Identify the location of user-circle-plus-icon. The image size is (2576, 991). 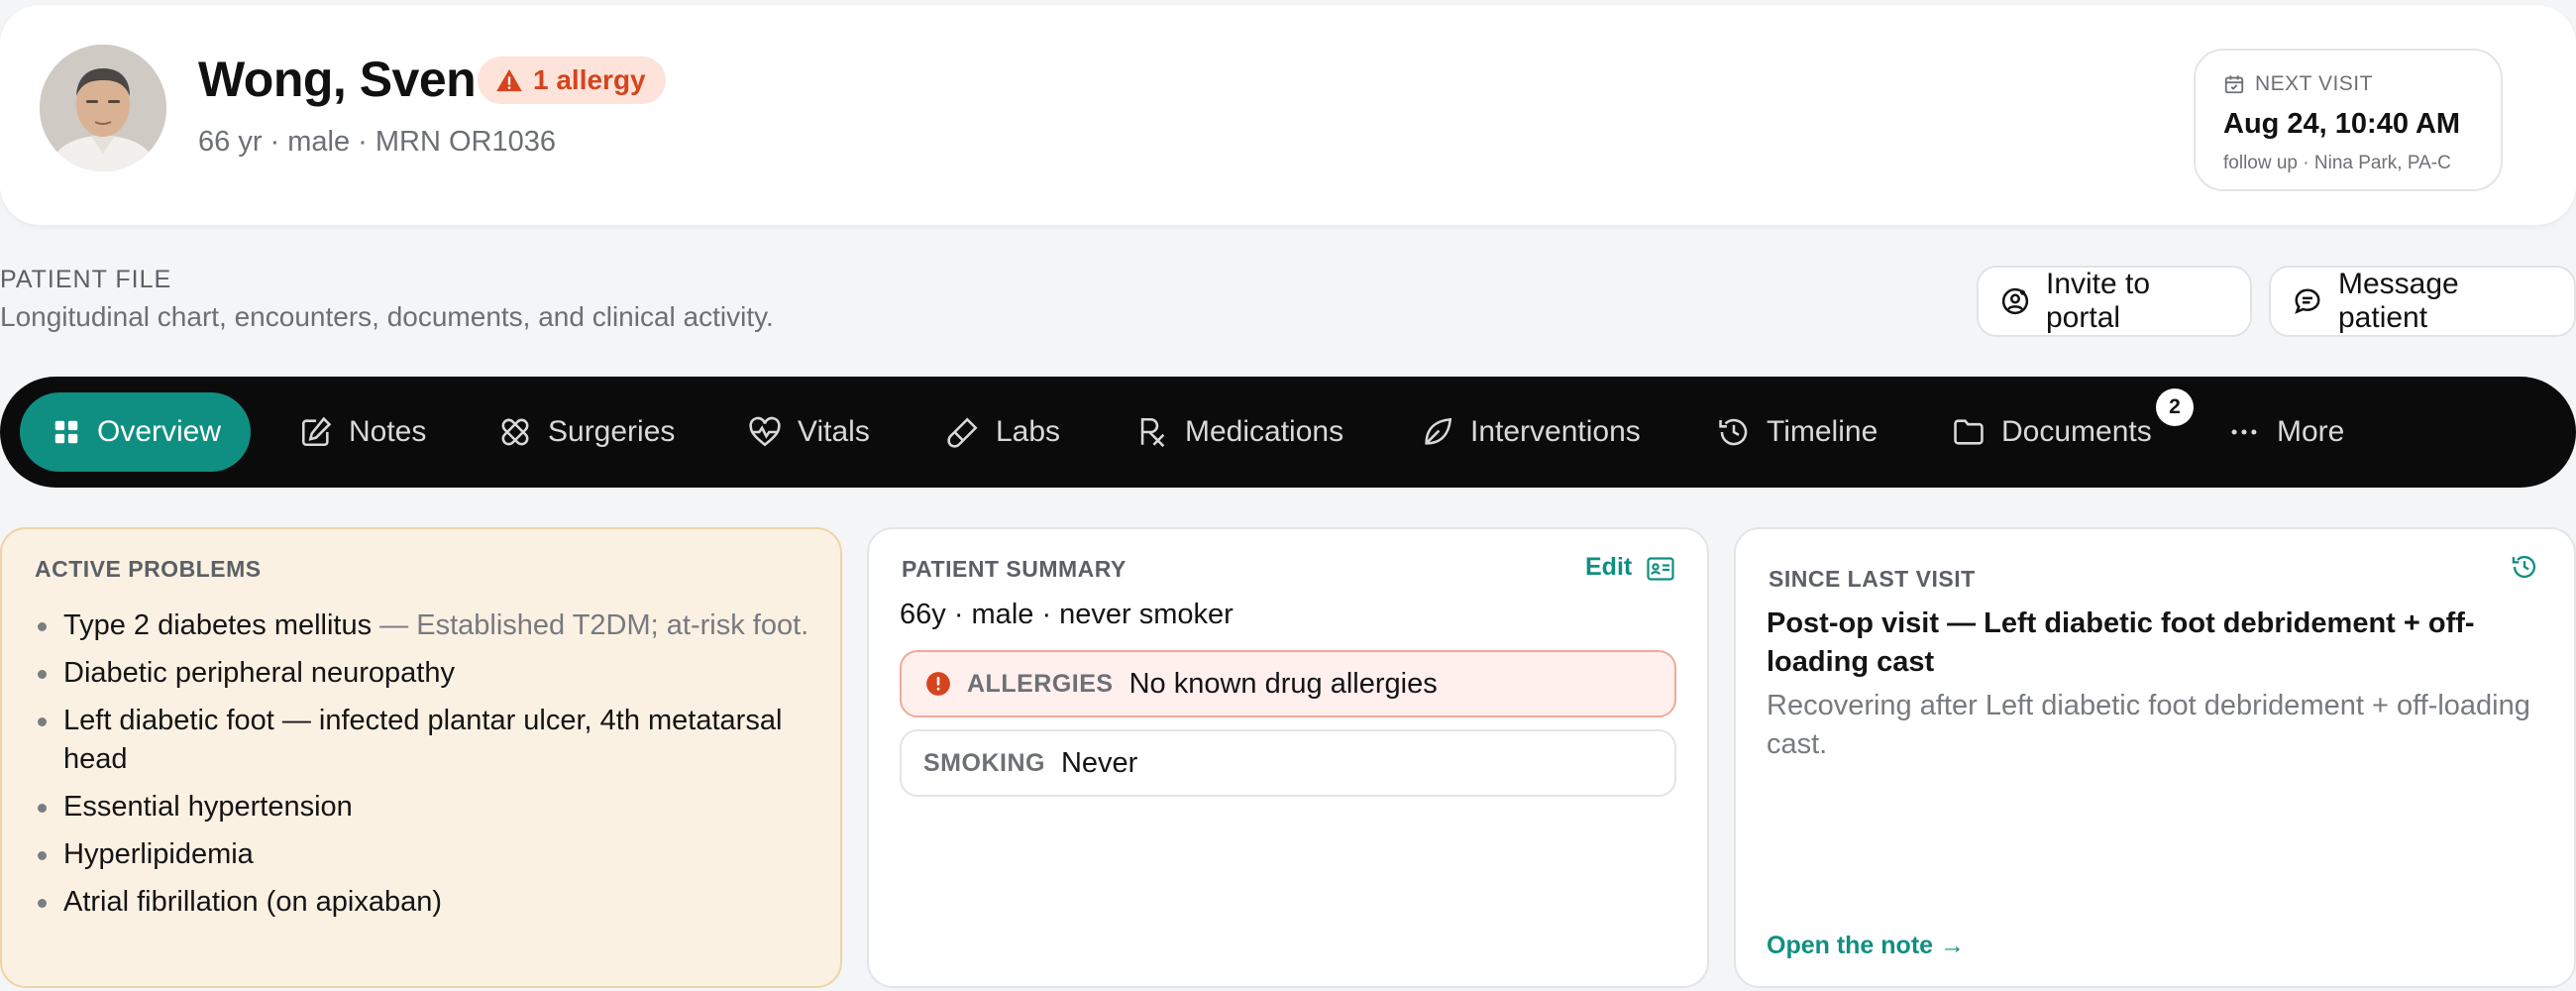
(2015, 301).